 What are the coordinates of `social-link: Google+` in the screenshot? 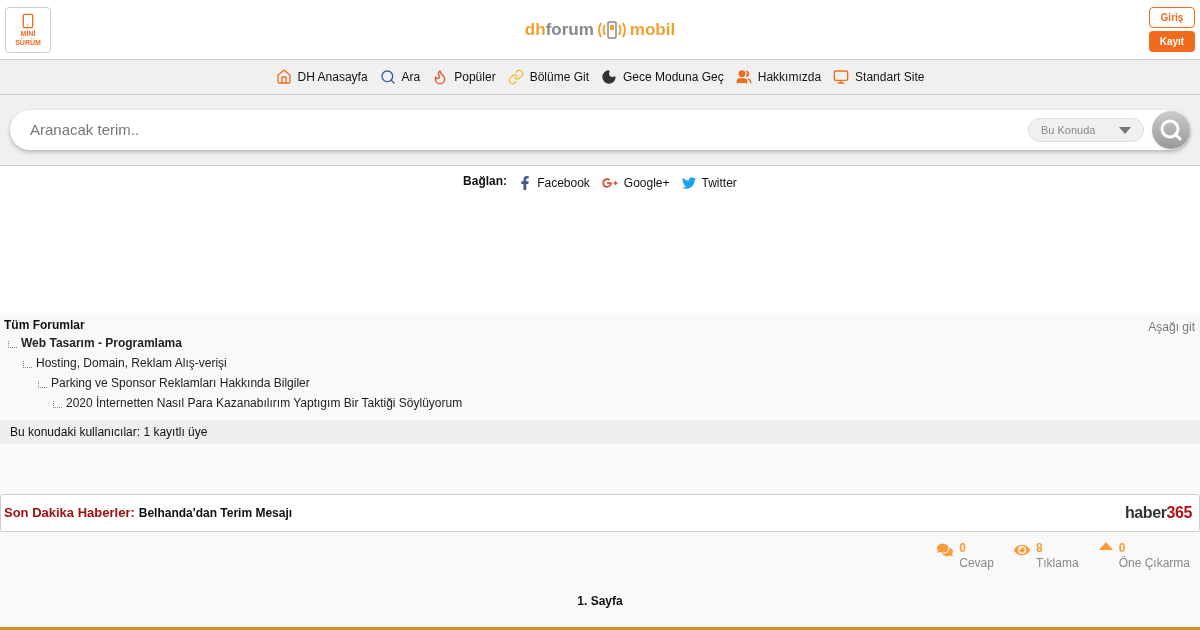 It's located at (646, 183).